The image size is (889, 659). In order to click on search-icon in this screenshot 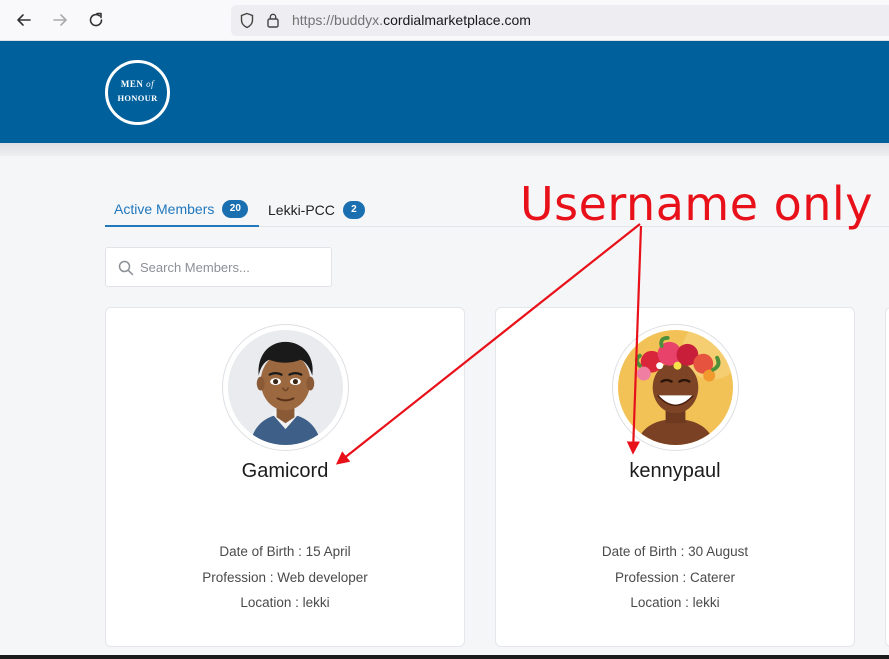, I will do `click(126, 268)`.